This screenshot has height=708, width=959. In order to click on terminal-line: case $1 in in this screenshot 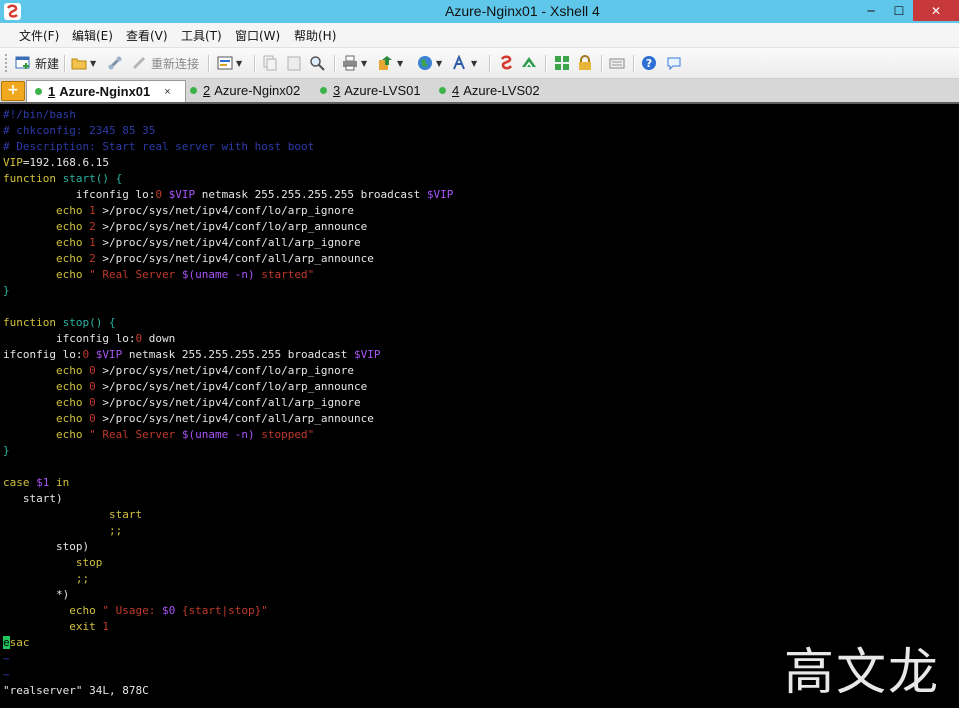, I will do `click(36, 483)`.